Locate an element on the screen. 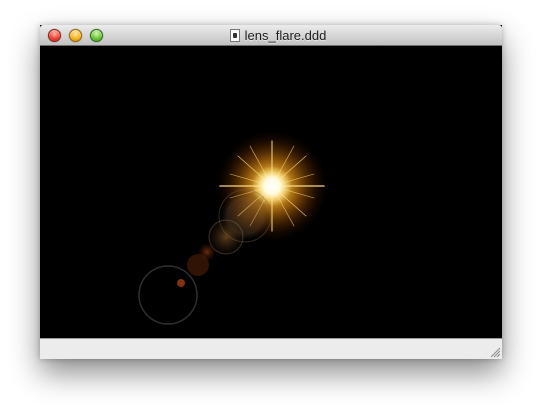 Image resolution: width=542 pixels, height=415 pixels. ghost-ring-outer is located at coordinates (168, 295).